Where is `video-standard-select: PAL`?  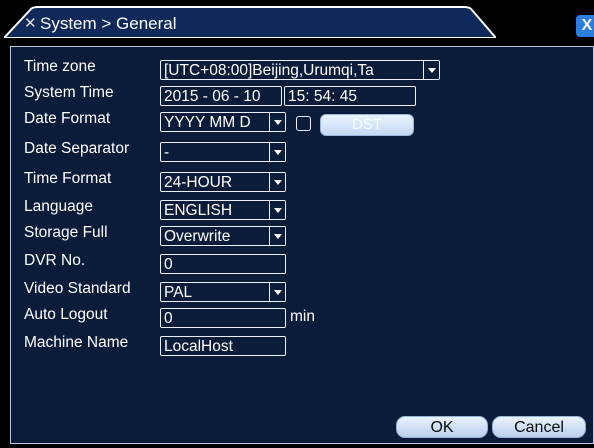
video-standard-select: PAL is located at coordinates (223, 292).